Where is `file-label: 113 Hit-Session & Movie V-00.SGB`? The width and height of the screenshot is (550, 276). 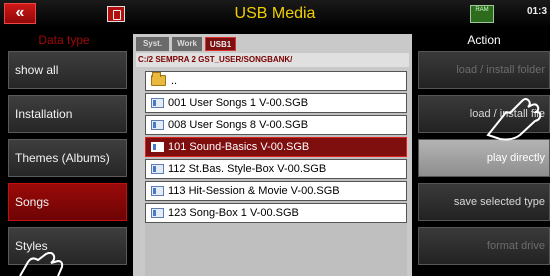 file-label: 113 Hit-Session & Movie V-00.SGB is located at coordinates (254, 191).